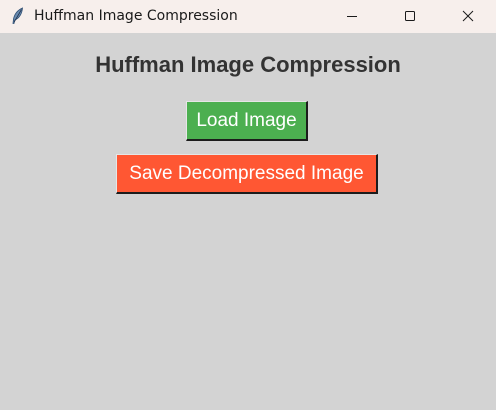 The image size is (496, 410). I want to click on minimize-icon, so click(352, 16).